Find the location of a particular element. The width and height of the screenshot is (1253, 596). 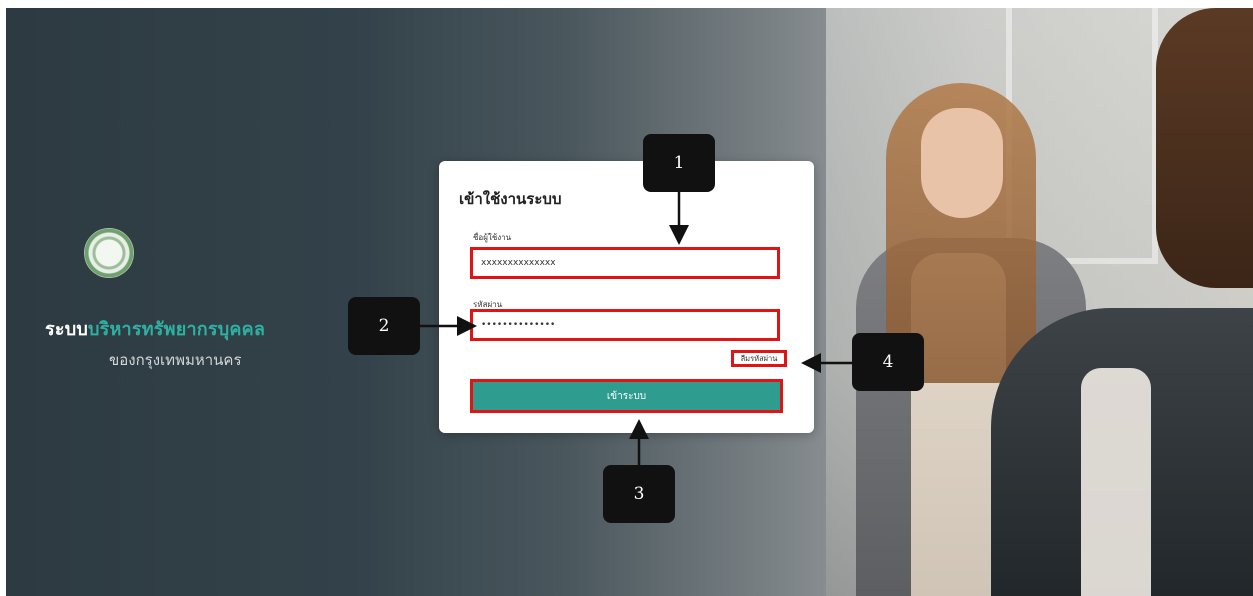

username-label: ชื่อผู้ใช้งาน is located at coordinates (492, 237).